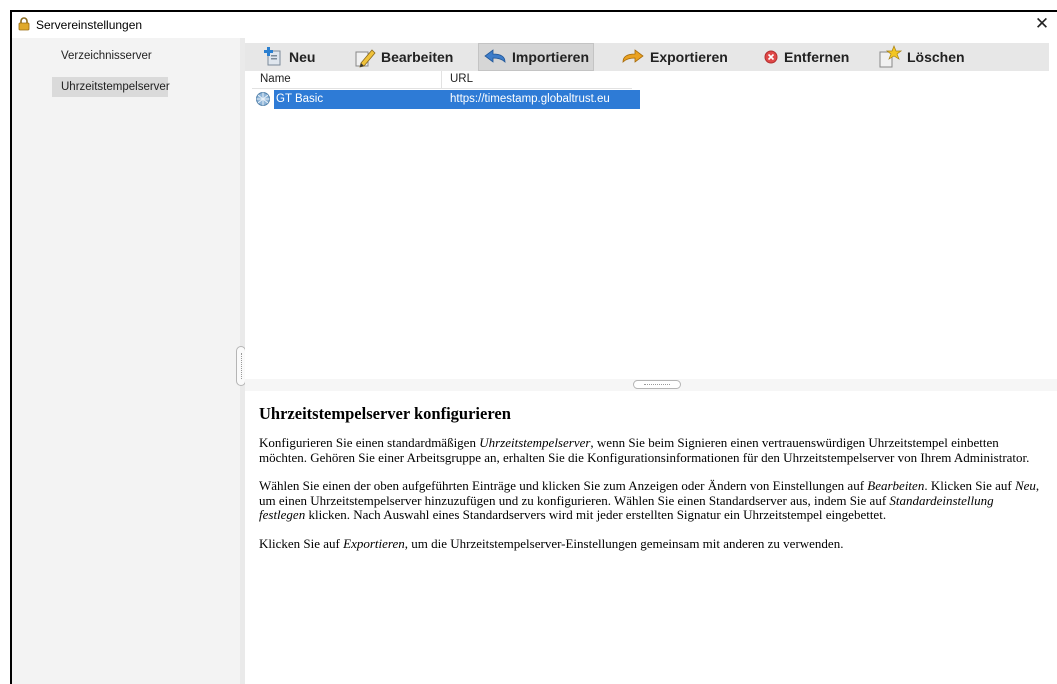  Describe the element at coordinates (771, 57) in the screenshot. I see `remove-icon` at that location.